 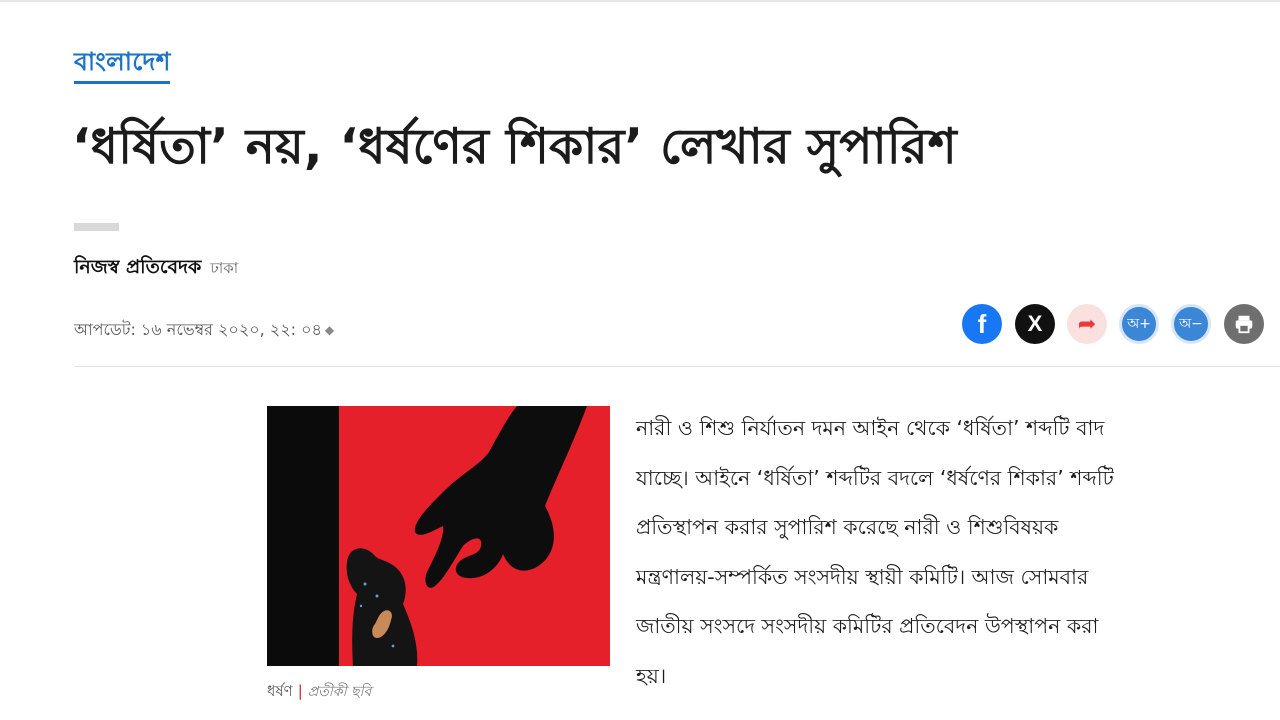 I want to click on image-caption: ধর্ষণ | প্রতীকী ছবি, so click(x=319, y=692).